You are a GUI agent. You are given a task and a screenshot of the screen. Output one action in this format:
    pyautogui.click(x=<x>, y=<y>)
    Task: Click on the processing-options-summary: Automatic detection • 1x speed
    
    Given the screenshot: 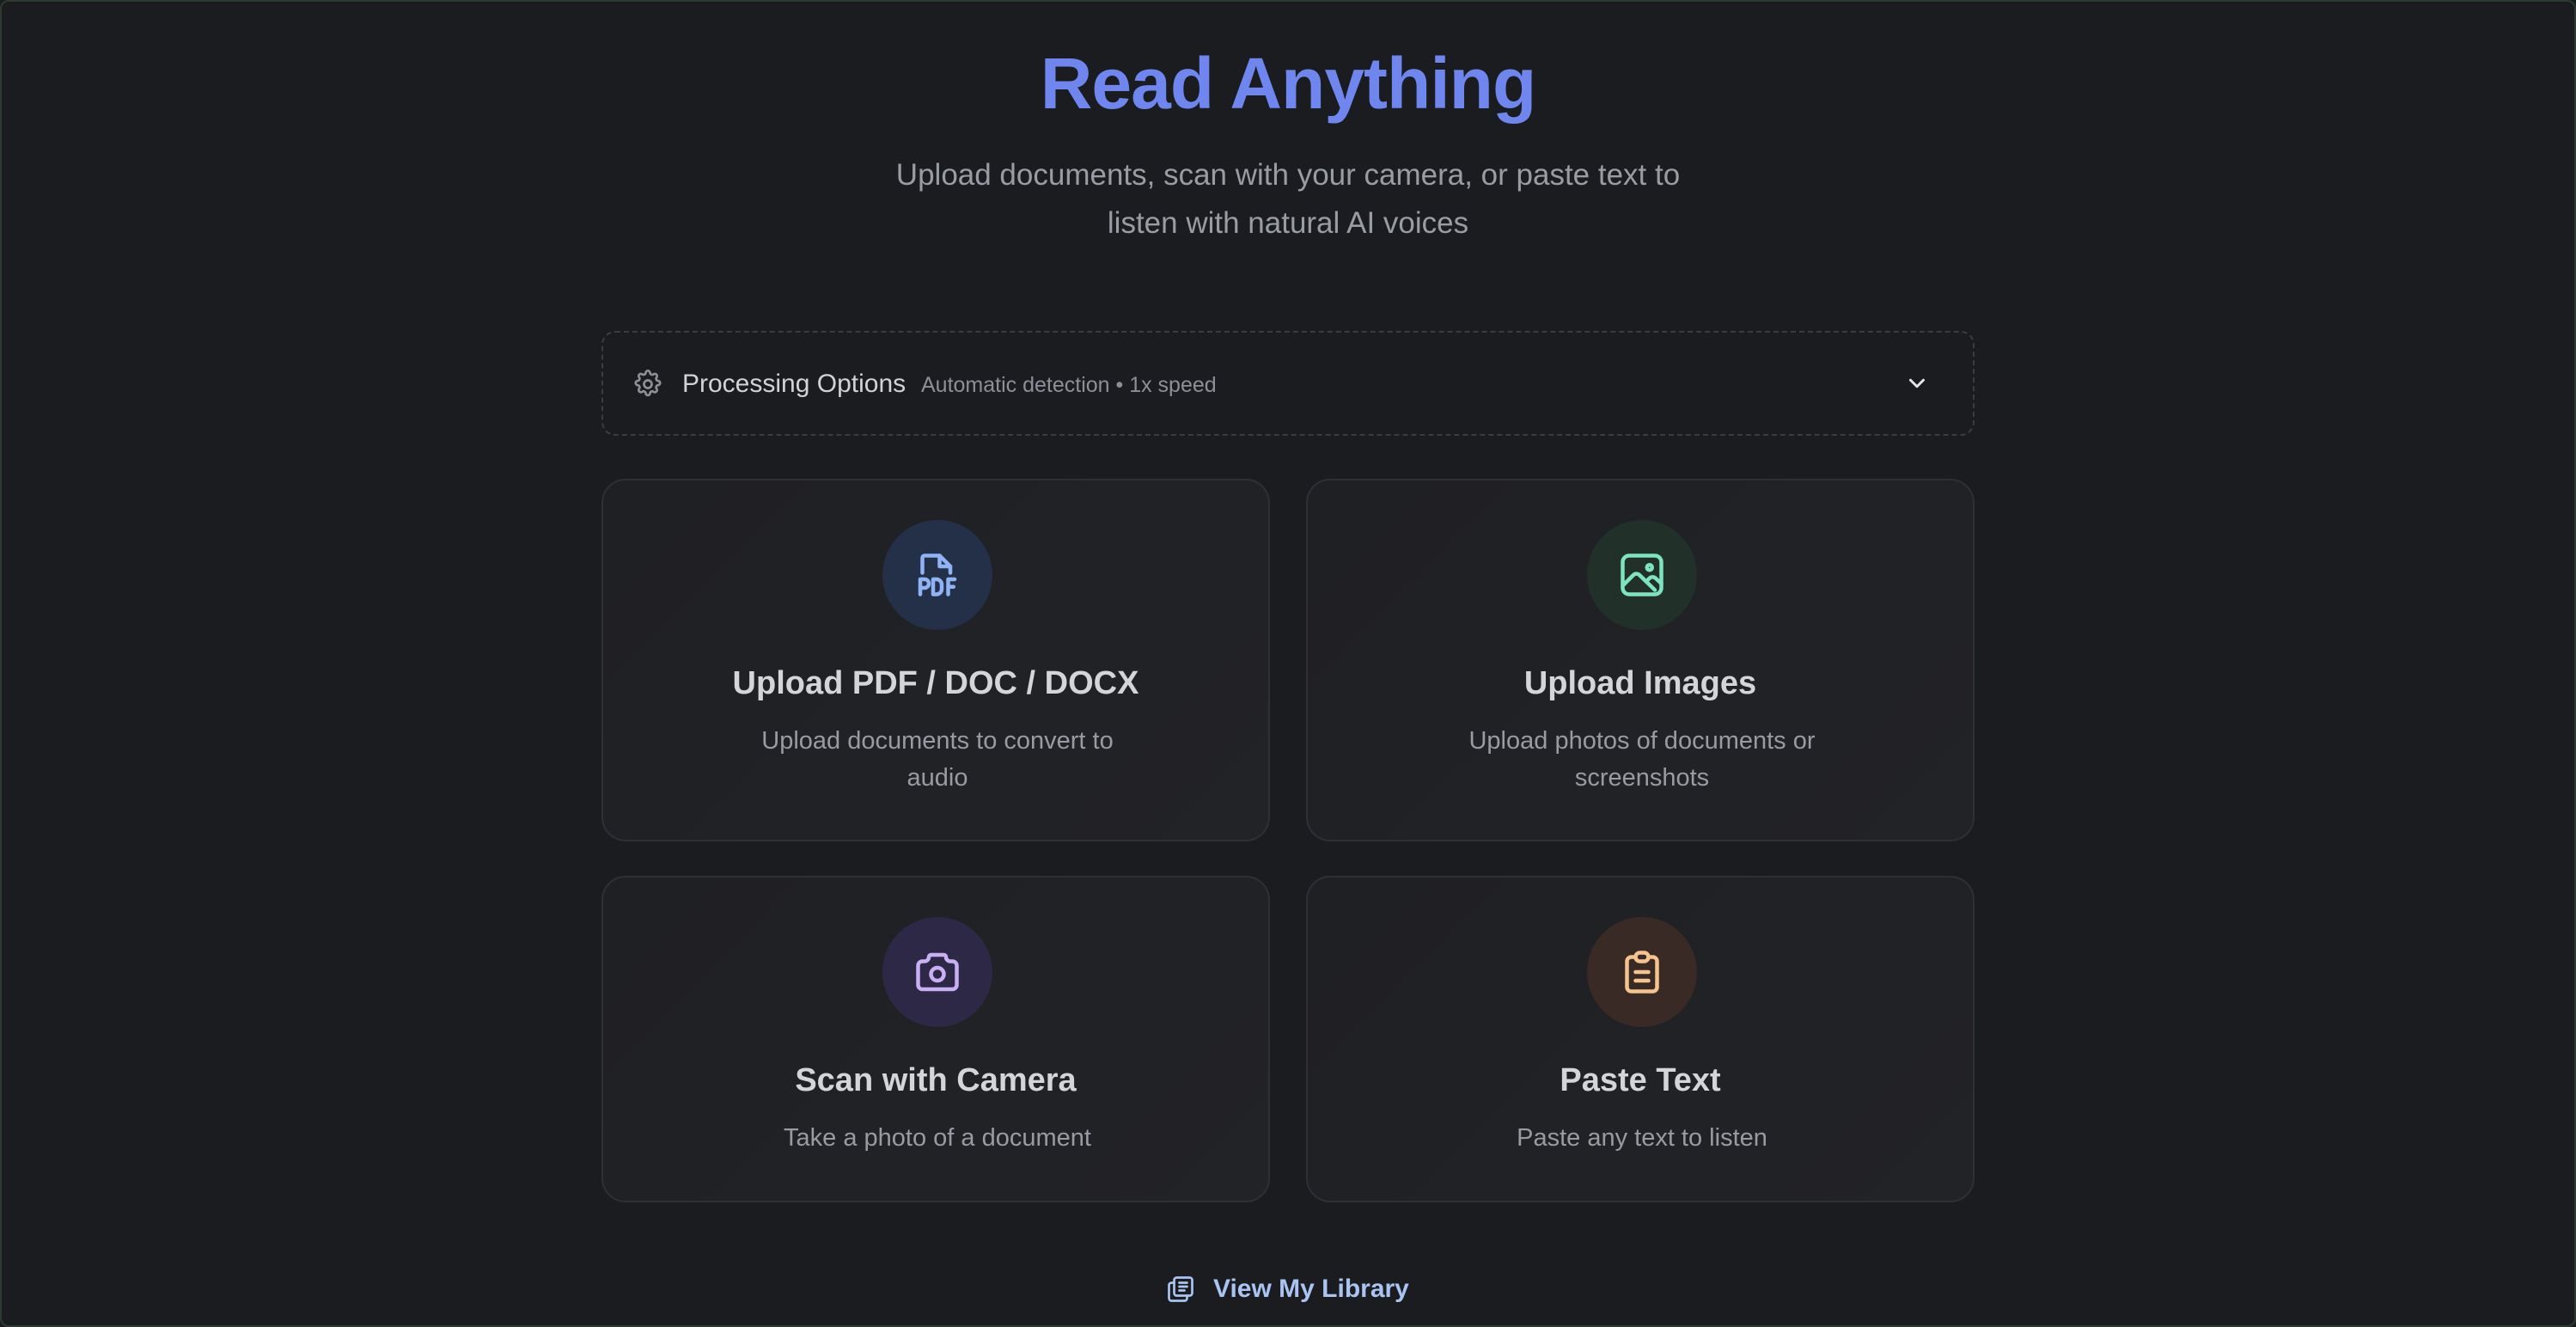 What is the action you would take?
    pyautogui.click(x=1069, y=385)
    